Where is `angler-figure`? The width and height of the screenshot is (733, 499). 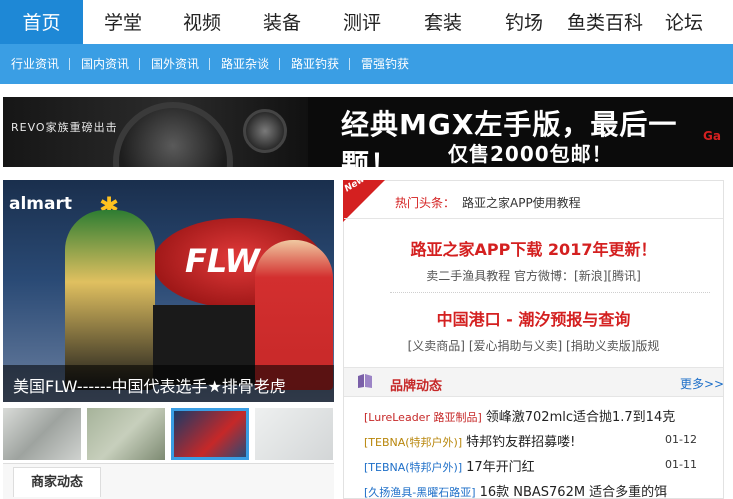
angler-figure is located at coordinates (110, 300).